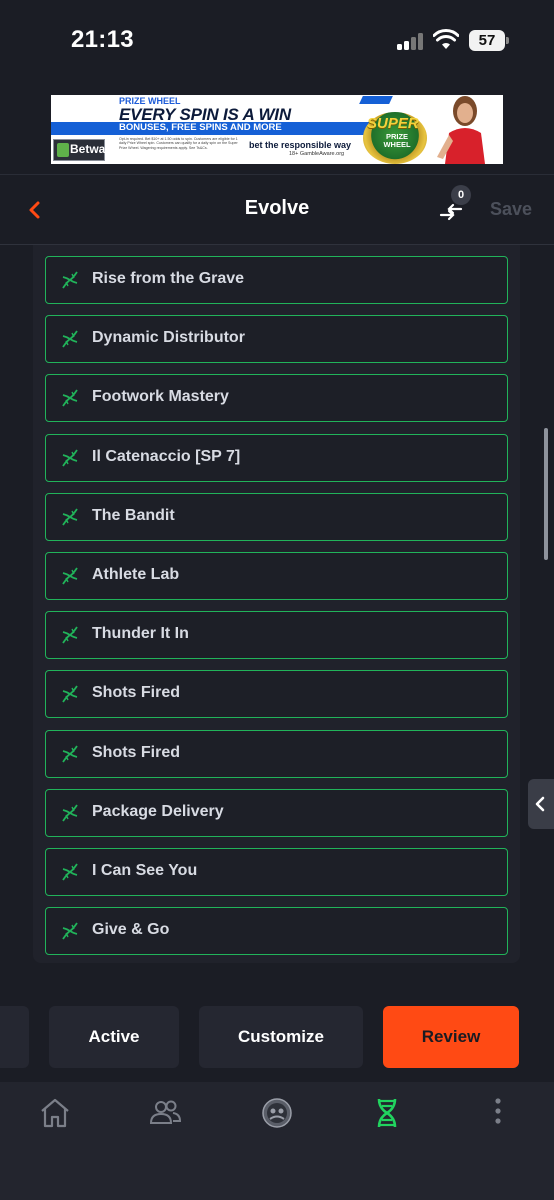  I want to click on evolution-name: I Can See You, so click(145, 870).